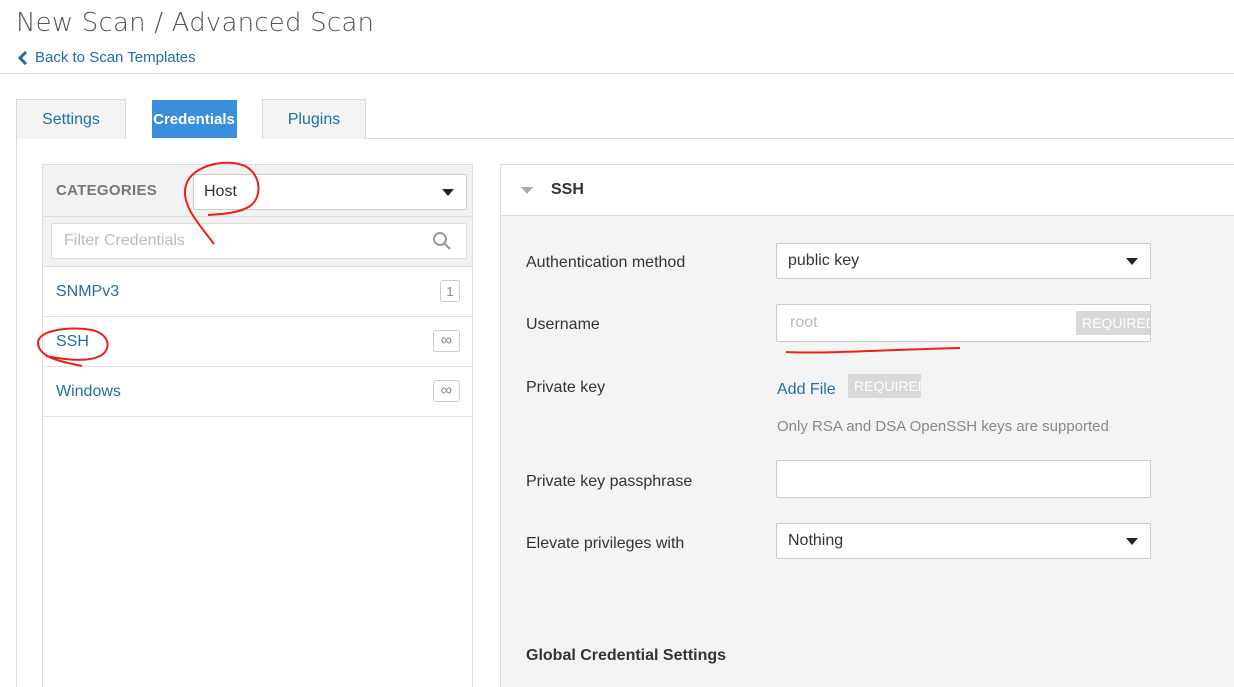  I want to click on tab-settings: Settings, so click(71, 119).